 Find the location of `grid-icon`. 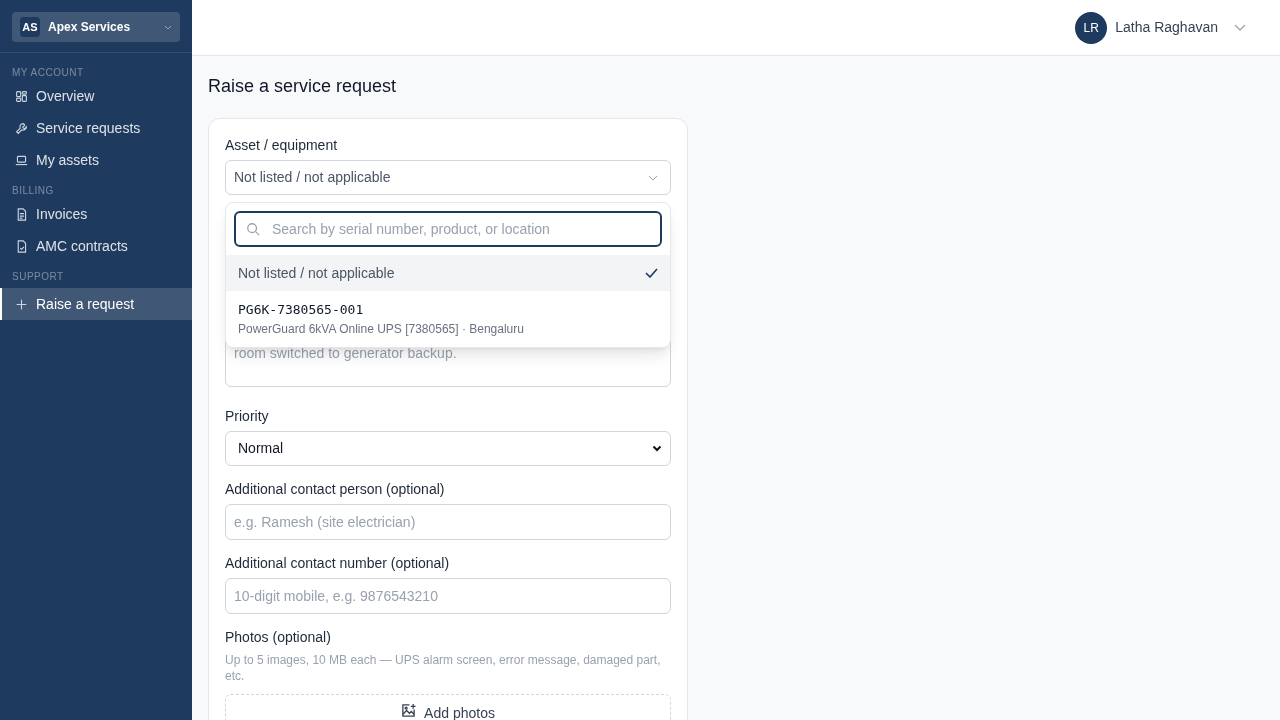

grid-icon is located at coordinates (21, 96).